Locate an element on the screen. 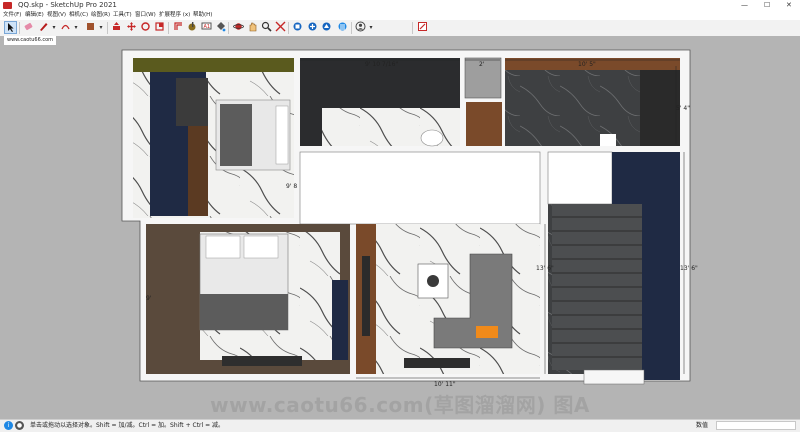 This screenshot has height=432, width=800. kitchen-tall-cabinet is located at coordinates (660, 108).